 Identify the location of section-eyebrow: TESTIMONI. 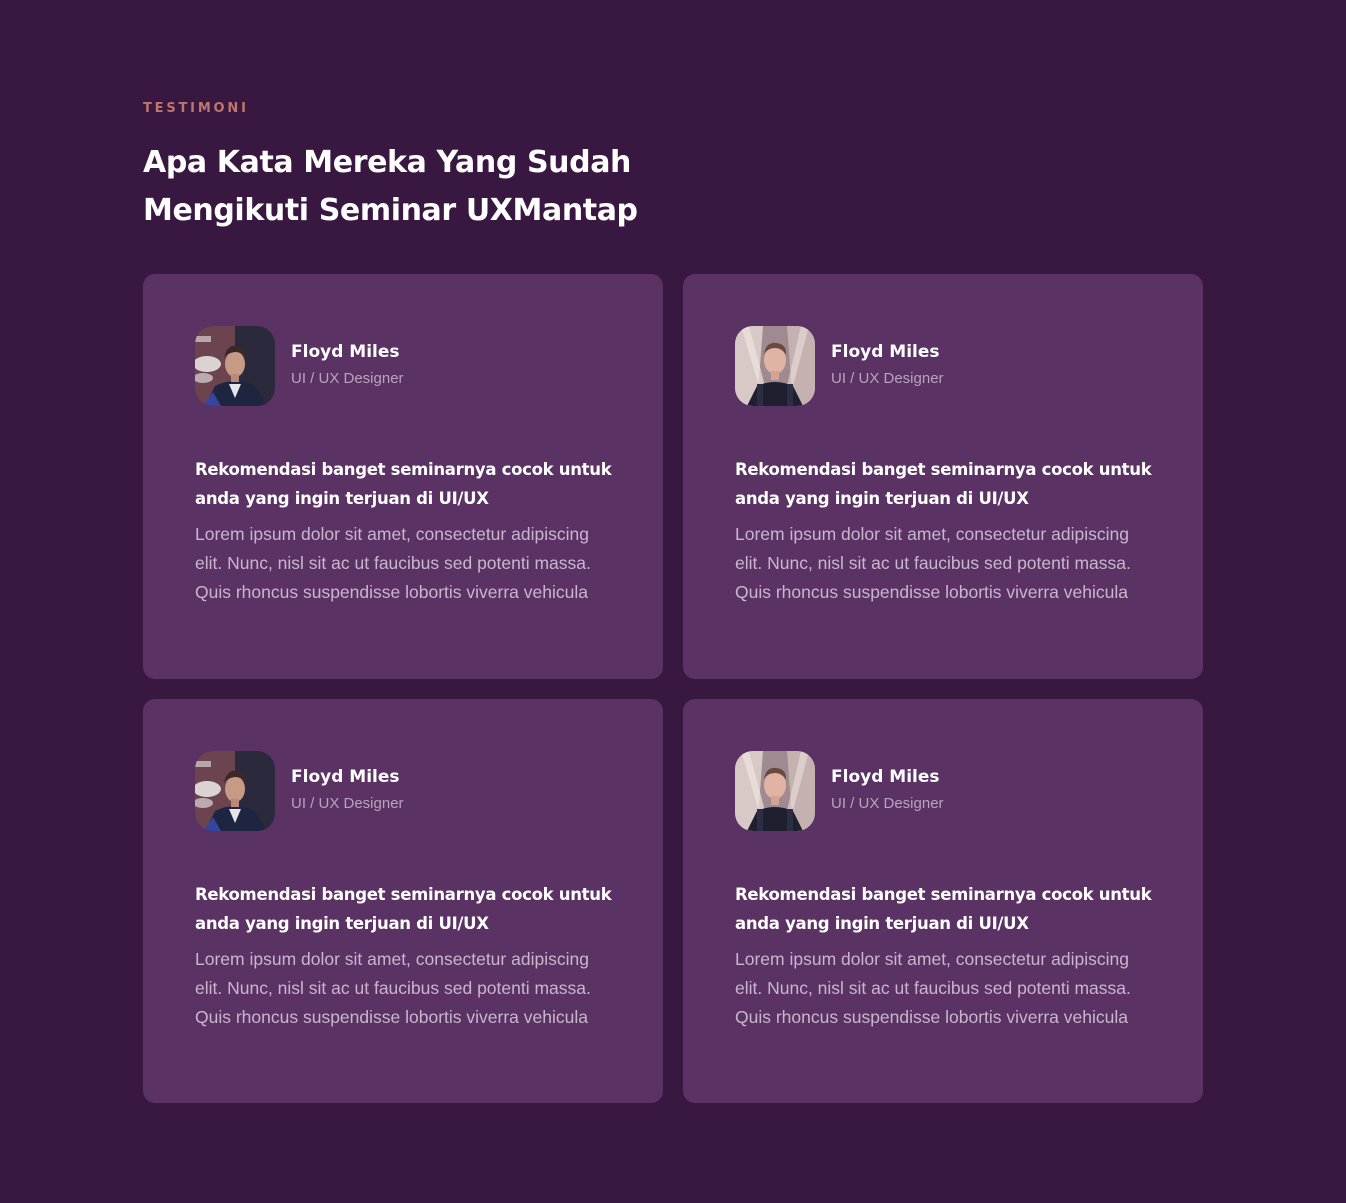
(196, 108).